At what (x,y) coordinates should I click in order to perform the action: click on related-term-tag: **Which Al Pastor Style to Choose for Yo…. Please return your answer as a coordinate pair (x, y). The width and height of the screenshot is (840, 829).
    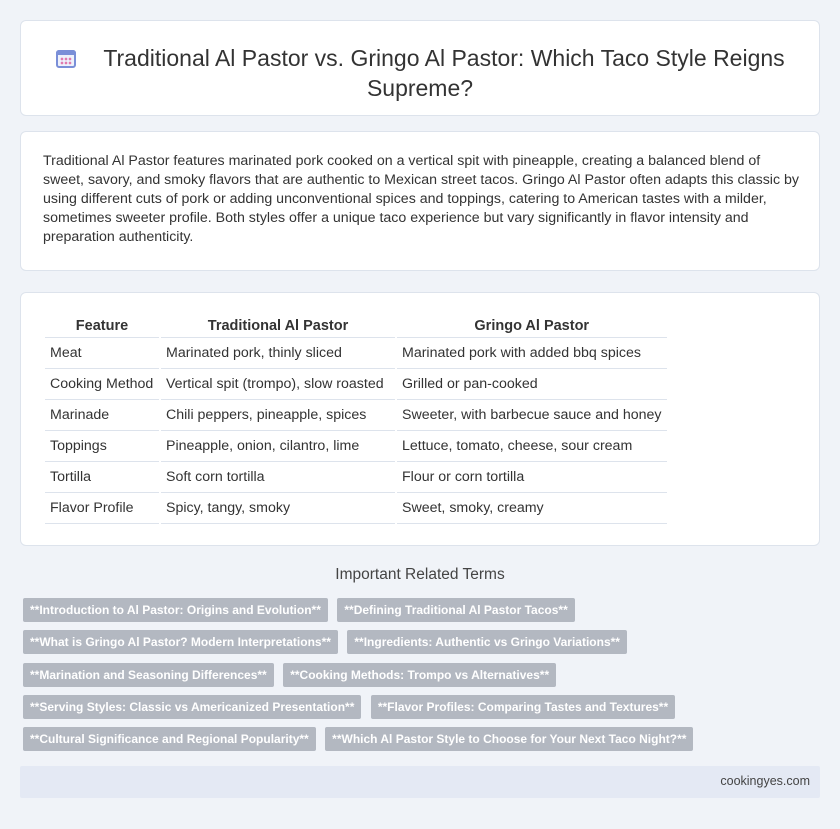
    Looking at the image, I should click on (509, 739).